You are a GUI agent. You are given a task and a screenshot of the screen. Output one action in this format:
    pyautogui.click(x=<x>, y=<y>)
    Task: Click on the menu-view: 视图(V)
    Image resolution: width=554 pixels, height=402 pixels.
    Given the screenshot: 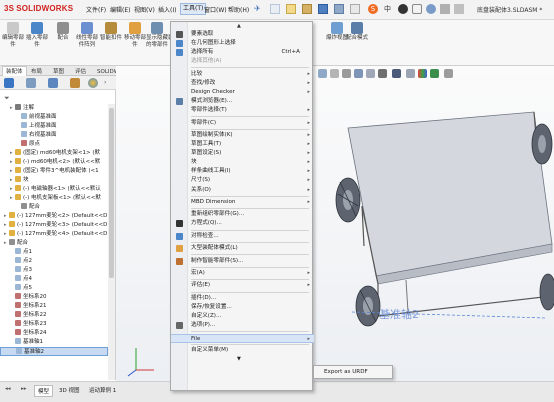 What is the action you would take?
    pyautogui.click(x=144, y=9)
    